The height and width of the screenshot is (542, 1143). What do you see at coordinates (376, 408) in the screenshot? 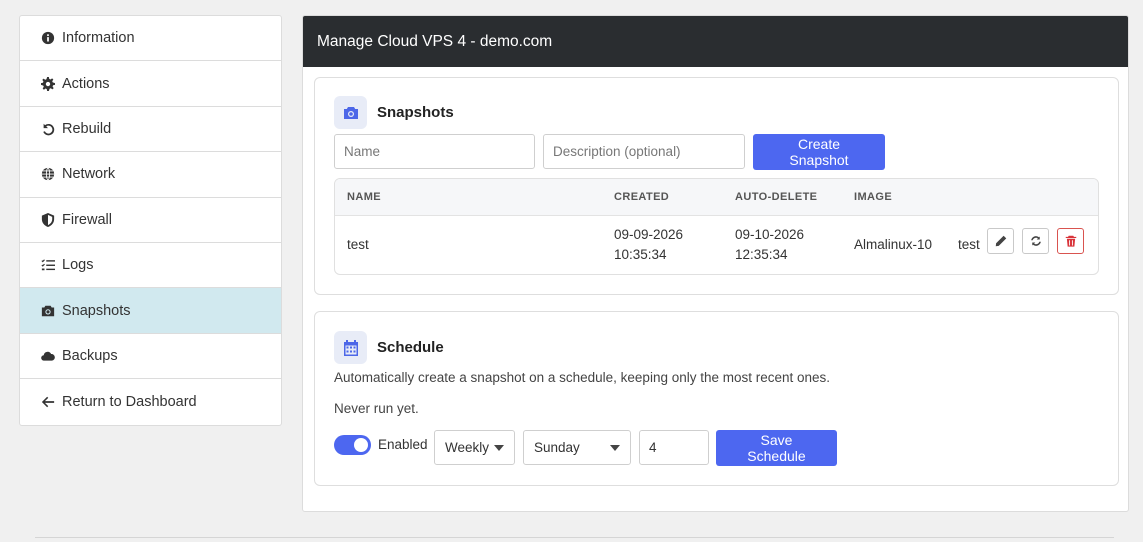
I see `schedule-status: Never run yet.` at bounding box center [376, 408].